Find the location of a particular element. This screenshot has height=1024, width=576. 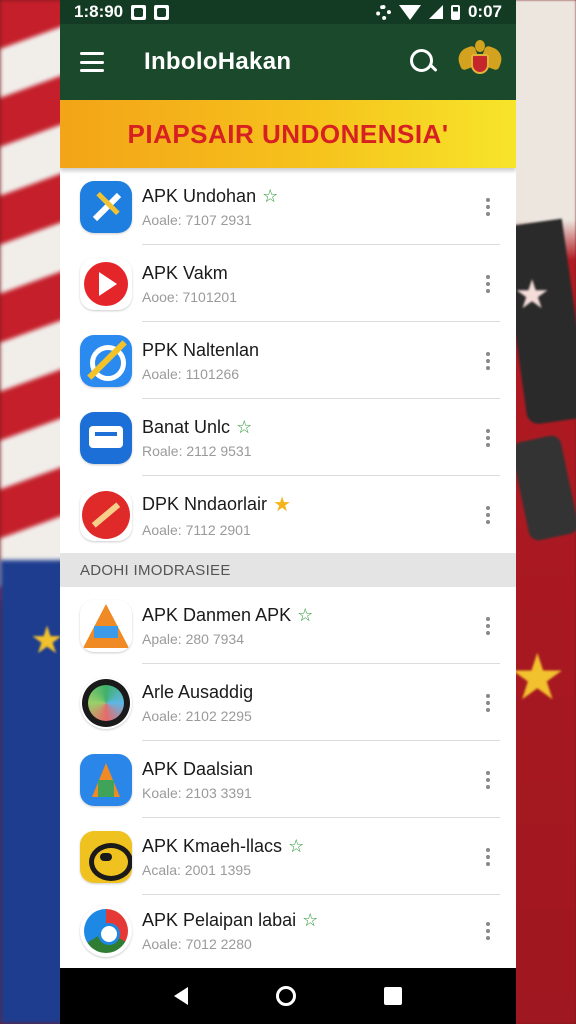

app-name: PPK Naltenlan is located at coordinates (201, 349).